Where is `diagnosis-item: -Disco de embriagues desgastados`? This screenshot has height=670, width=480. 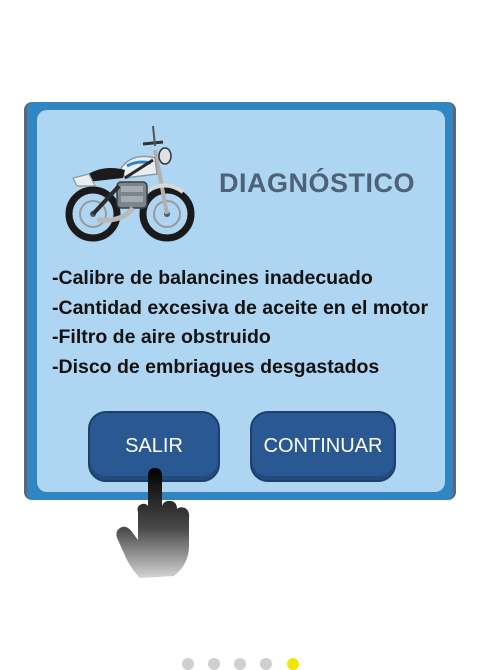
diagnosis-item: -Disco de embriagues desgastados is located at coordinates (216, 366).